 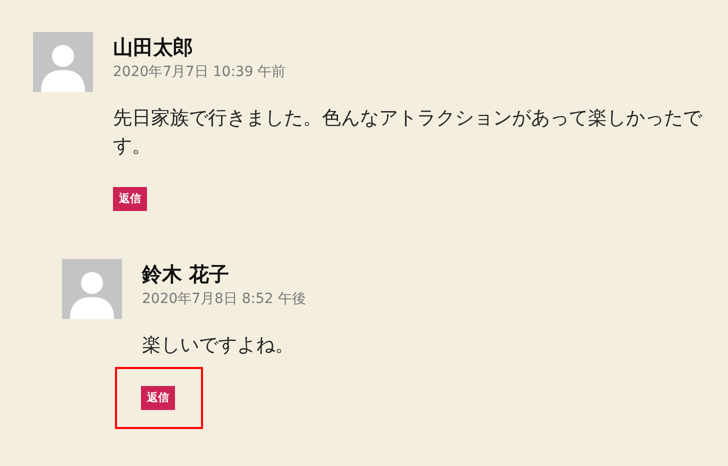 I want to click on author-name: 鈴木 花子, so click(x=186, y=274).